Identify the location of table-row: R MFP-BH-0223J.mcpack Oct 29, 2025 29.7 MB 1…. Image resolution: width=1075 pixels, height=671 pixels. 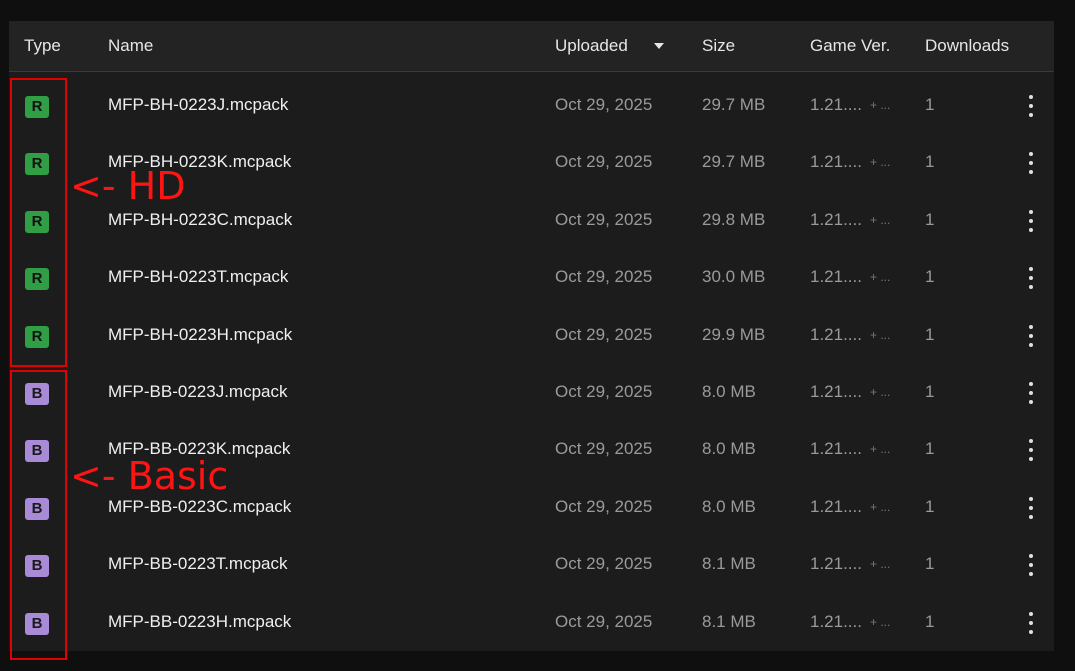
(531, 101).